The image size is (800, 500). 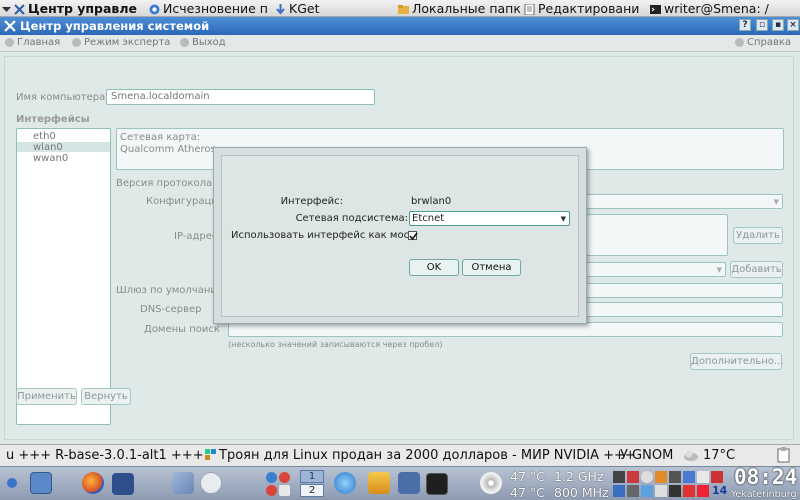 I want to click on subsystem-value: Etcnet, so click(x=428, y=218).